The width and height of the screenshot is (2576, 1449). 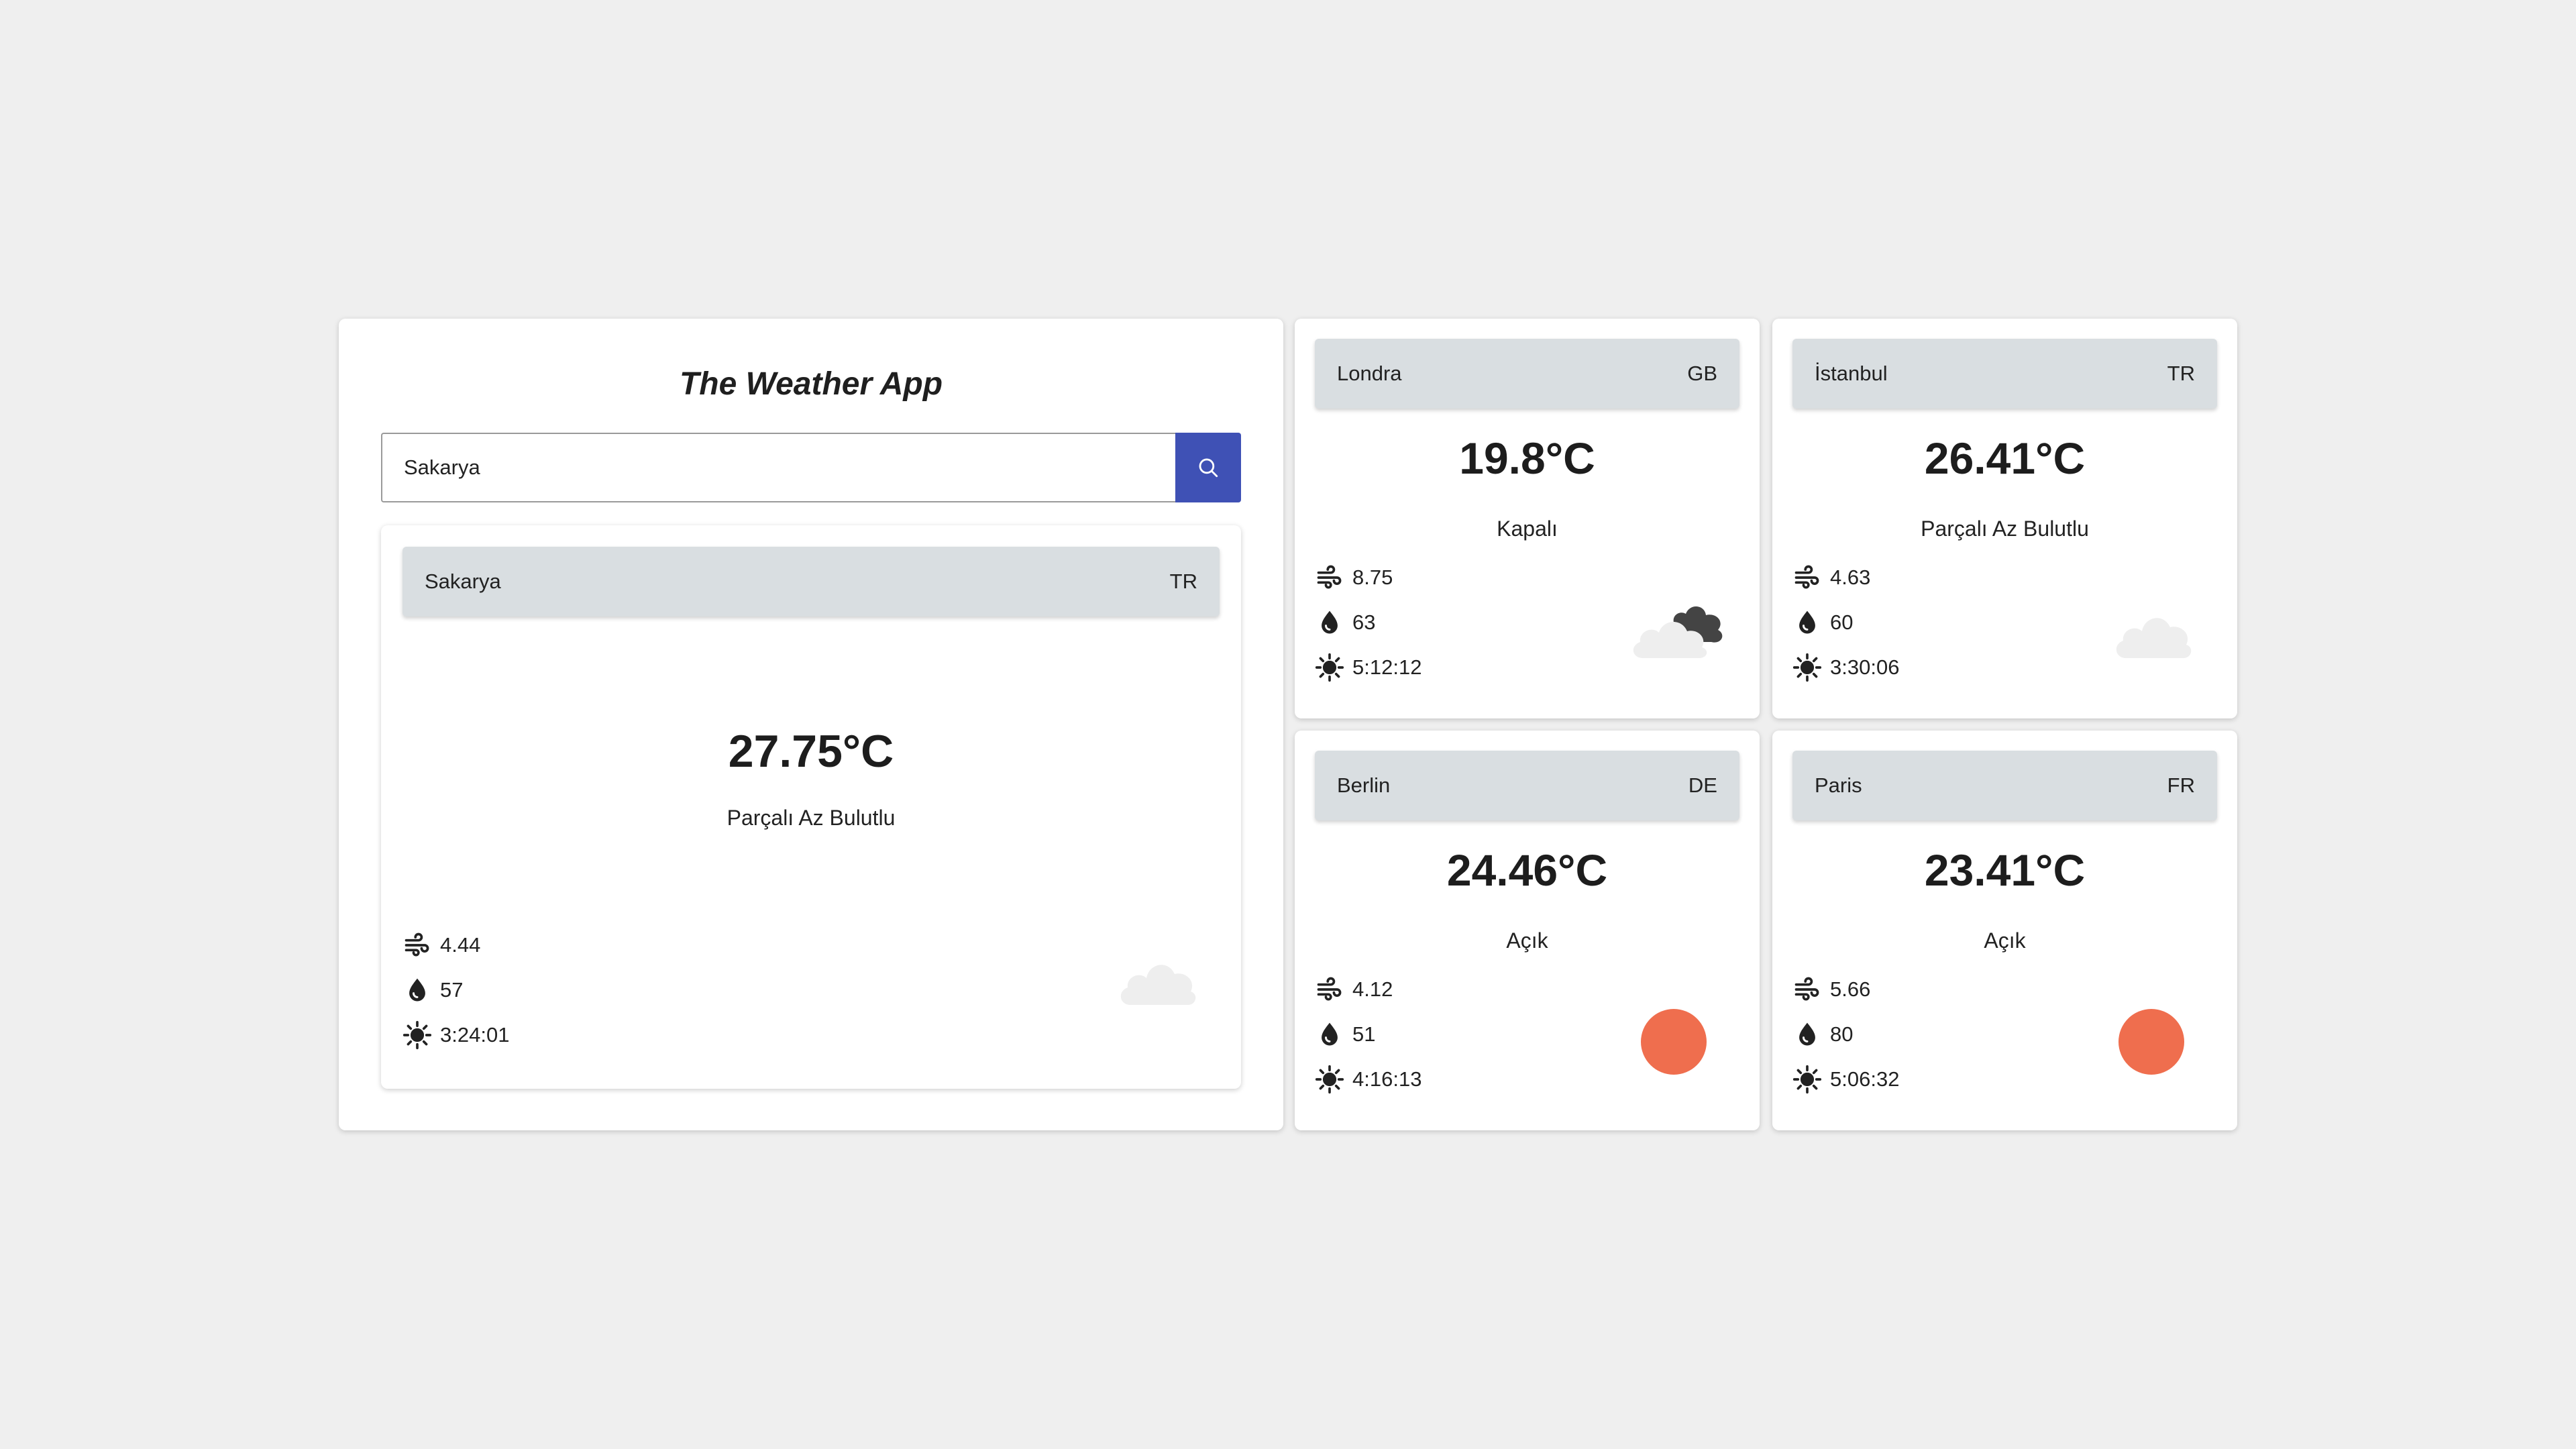 What do you see at coordinates (1372, 577) in the screenshot?
I see `wind-value: 8.75` at bounding box center [1372, 577].